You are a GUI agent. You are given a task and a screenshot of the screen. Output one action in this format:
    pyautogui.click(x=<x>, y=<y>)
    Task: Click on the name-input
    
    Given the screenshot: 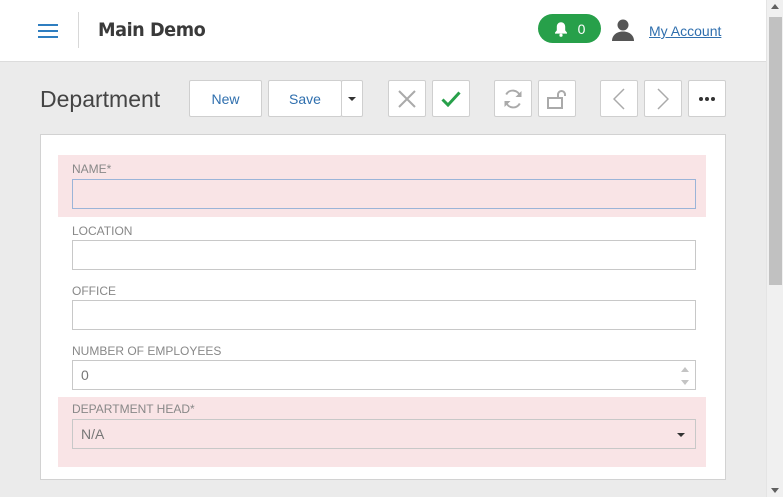 What is the action you would take?
    pyautogui.click(x=384, y=194)
    